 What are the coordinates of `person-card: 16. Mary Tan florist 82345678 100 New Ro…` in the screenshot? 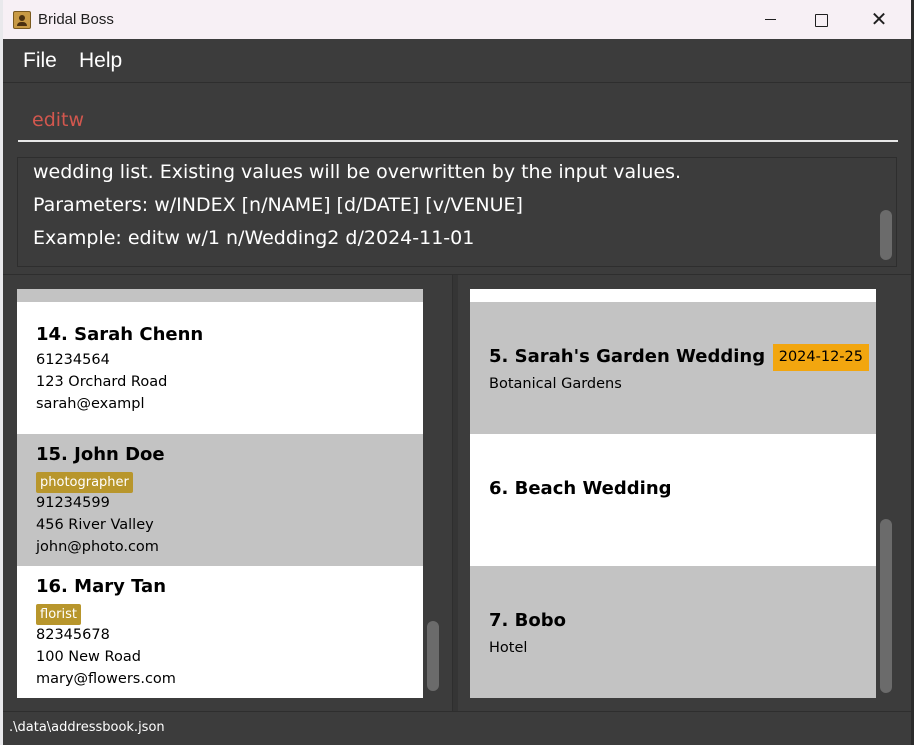 It's located at (220, 632).